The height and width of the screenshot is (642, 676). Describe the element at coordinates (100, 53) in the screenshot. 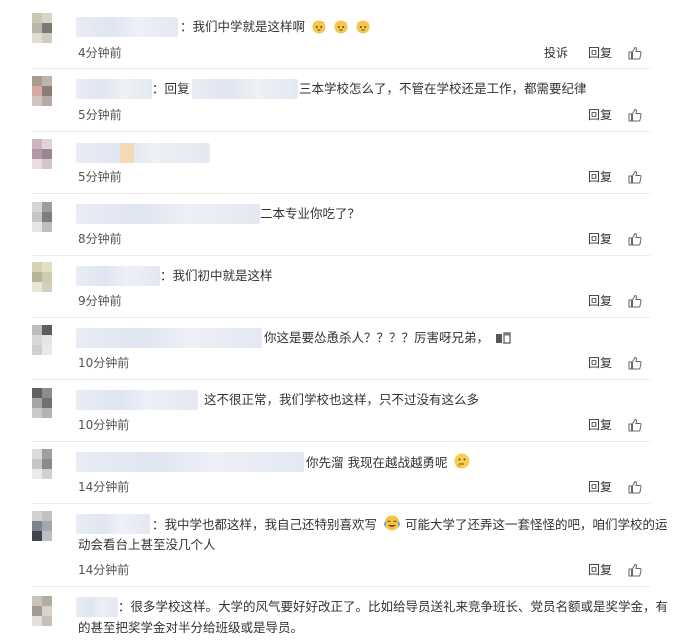

I see `timestamp: 4分钟前` at that location.